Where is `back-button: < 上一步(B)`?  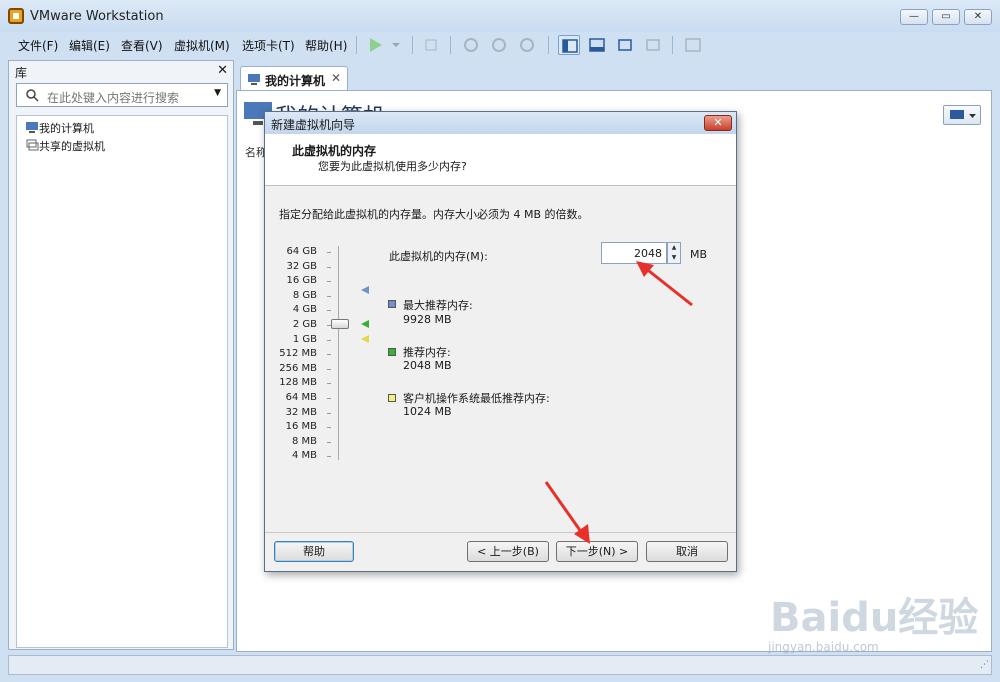
back-button: < 上一步(B) is located at coordinates (508, 551).